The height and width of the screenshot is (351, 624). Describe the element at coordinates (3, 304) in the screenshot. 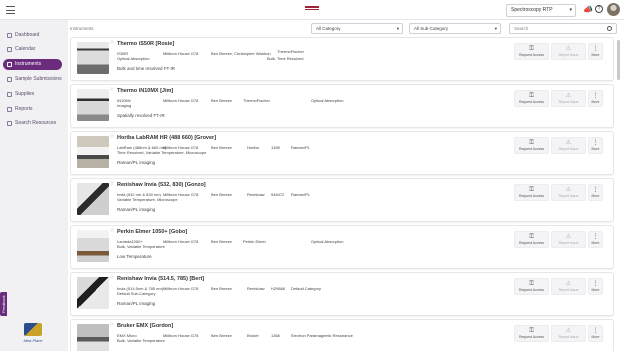

I see `feedback-tab: Feedback` at that location.